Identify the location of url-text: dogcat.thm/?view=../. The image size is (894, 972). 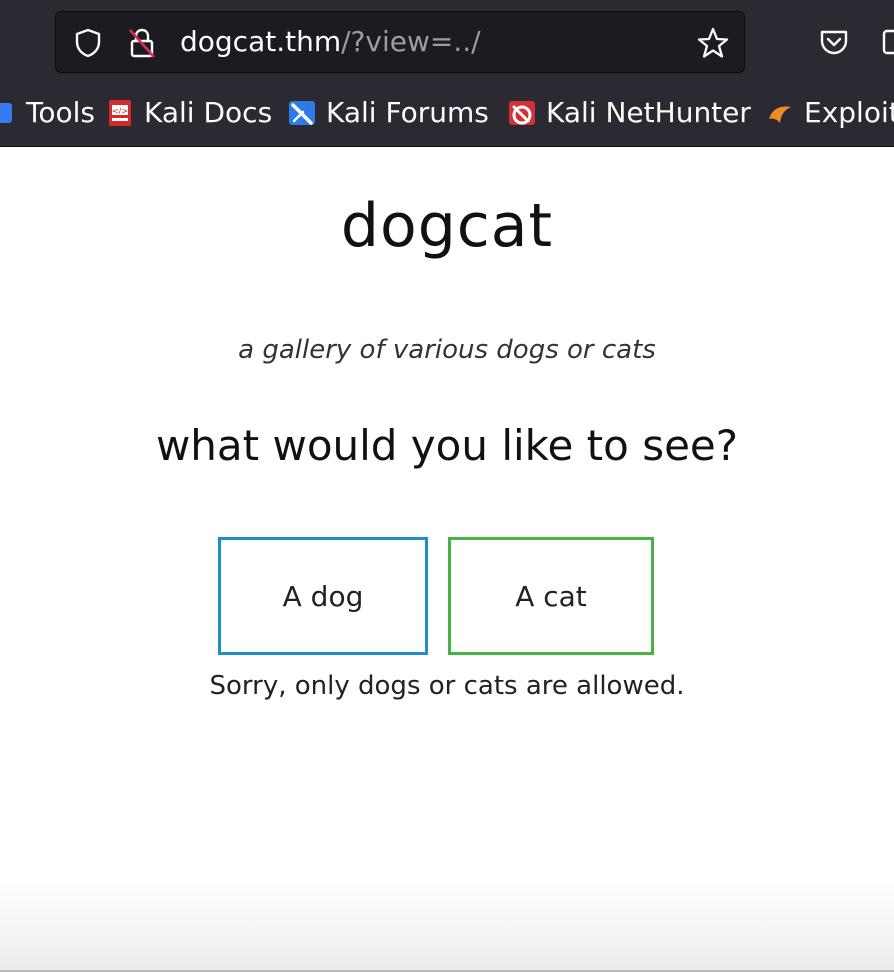
(330, 42).